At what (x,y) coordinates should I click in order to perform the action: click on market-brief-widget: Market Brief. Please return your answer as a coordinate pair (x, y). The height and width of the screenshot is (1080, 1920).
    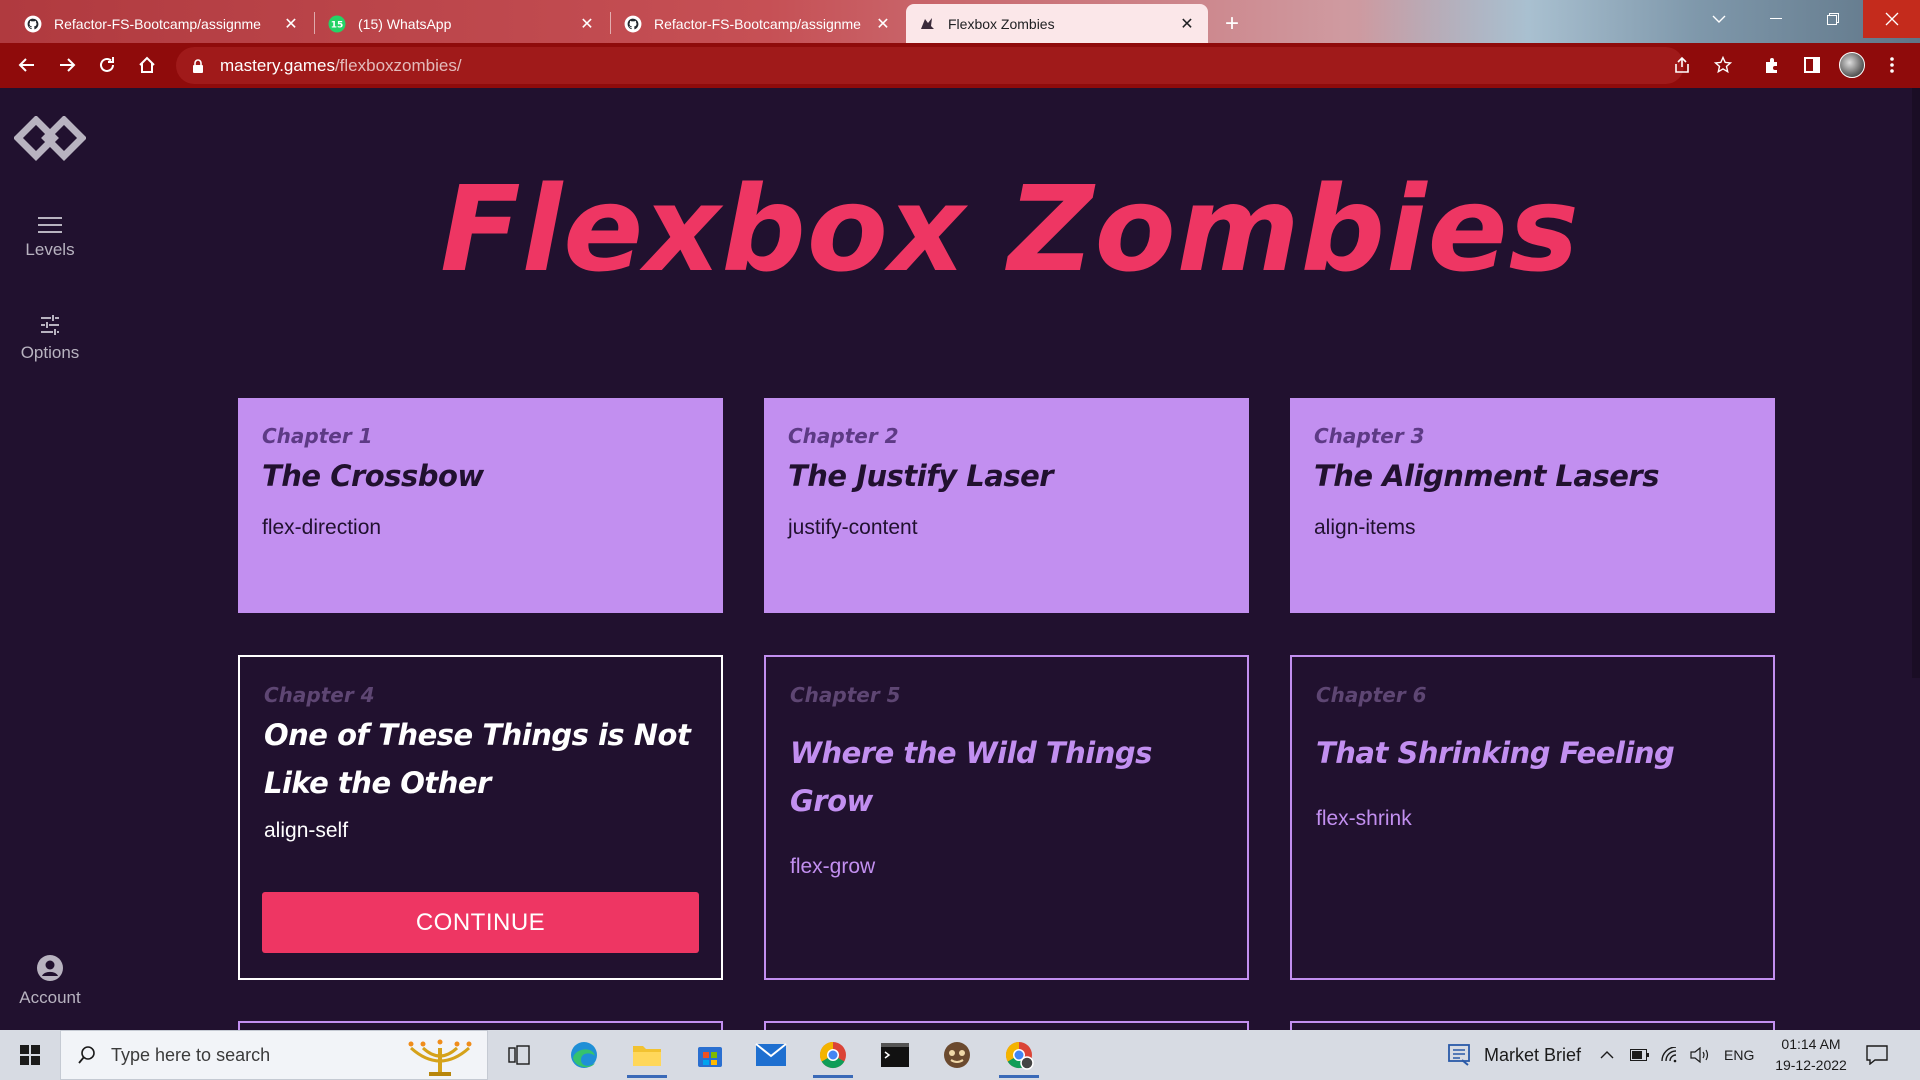
    Looking at the image, I should click on (1514, 1055).